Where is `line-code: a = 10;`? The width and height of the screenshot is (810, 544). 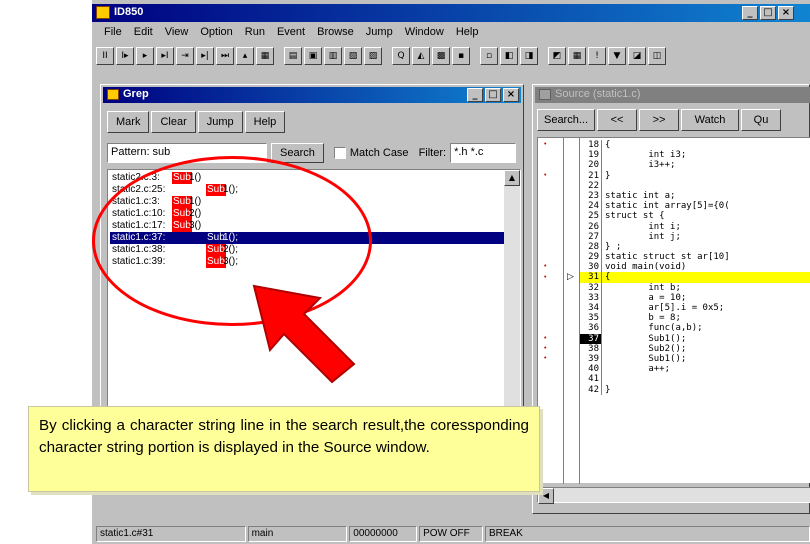 line-code: a = 10; is located at coordinates (646, 297).